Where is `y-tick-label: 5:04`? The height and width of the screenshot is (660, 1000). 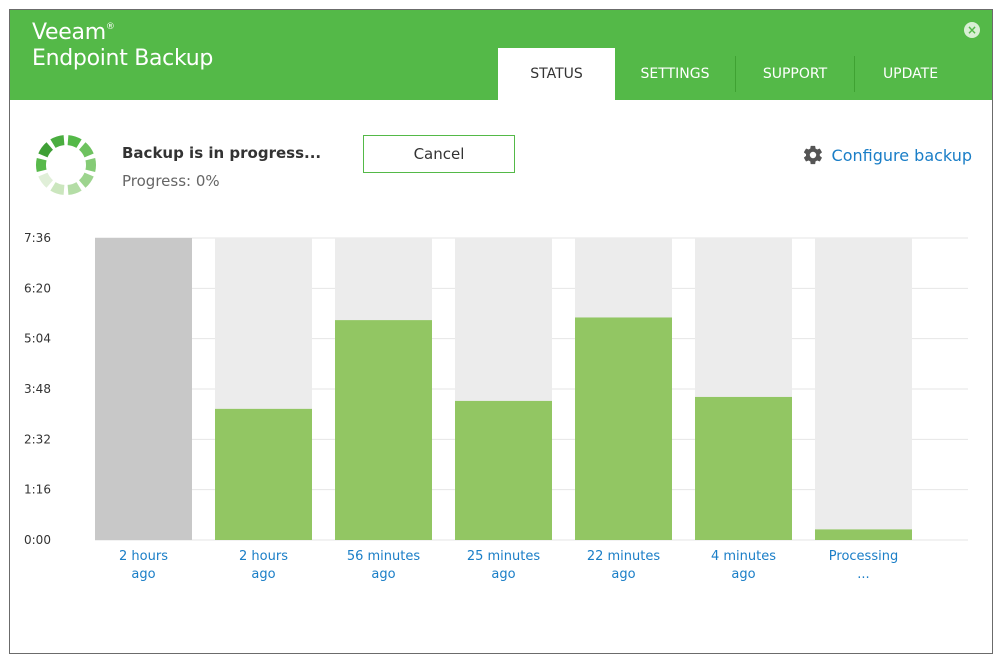
y-tick-label: 5:04 is located at coordinates (37, 339).